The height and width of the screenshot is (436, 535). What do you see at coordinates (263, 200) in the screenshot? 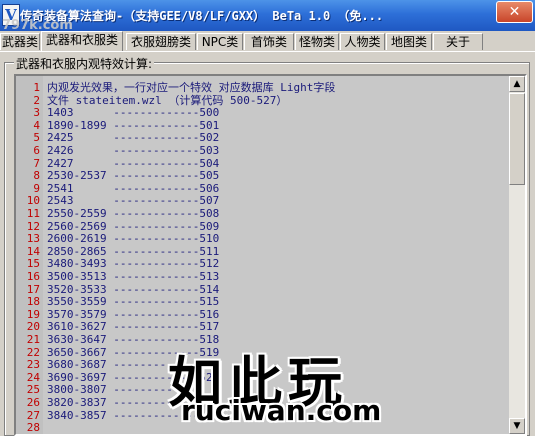
I see `code-line: 10 2543 -------------507` at bounding box center [263, 200].